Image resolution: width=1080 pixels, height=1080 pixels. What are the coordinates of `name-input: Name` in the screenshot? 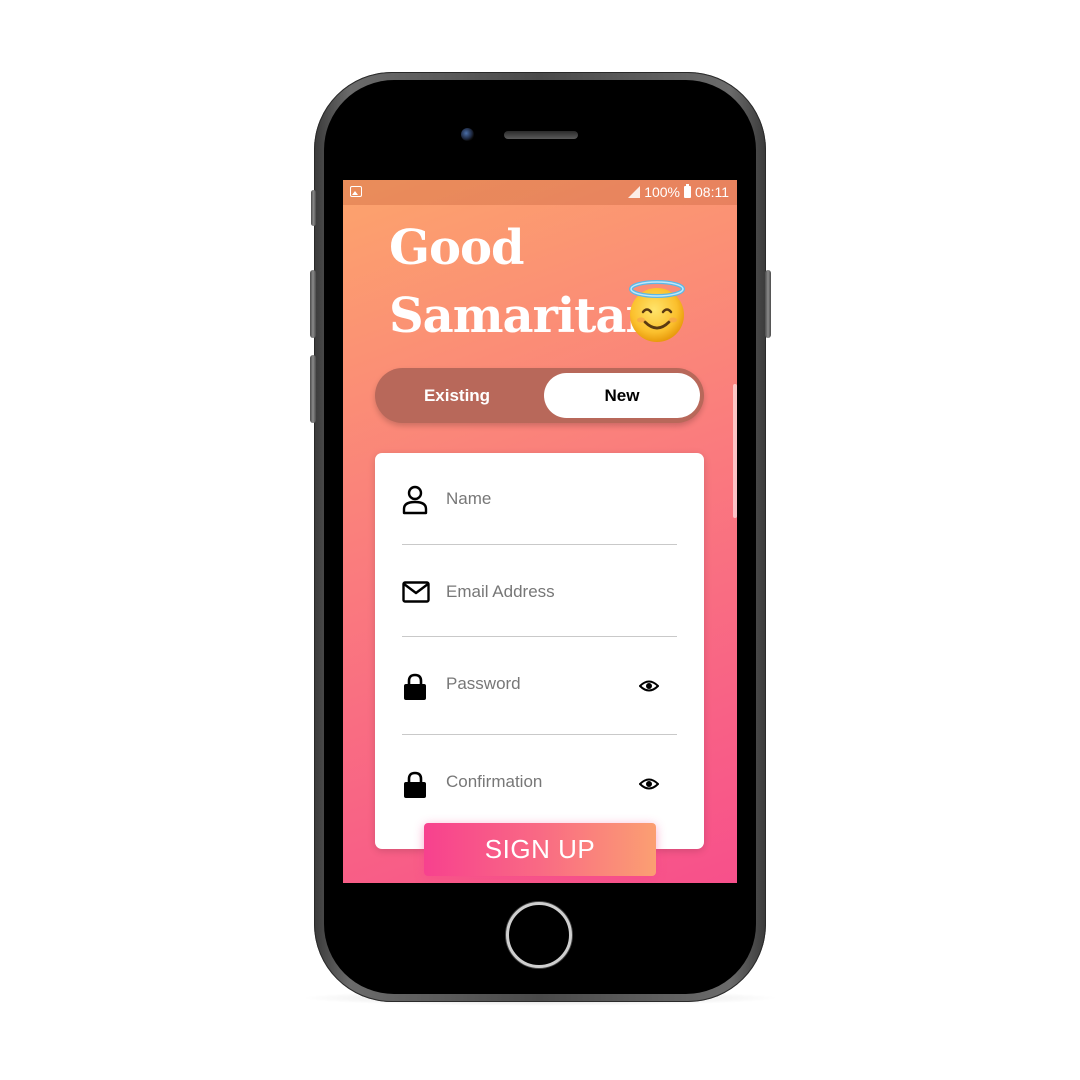 It's located at (468, 499).